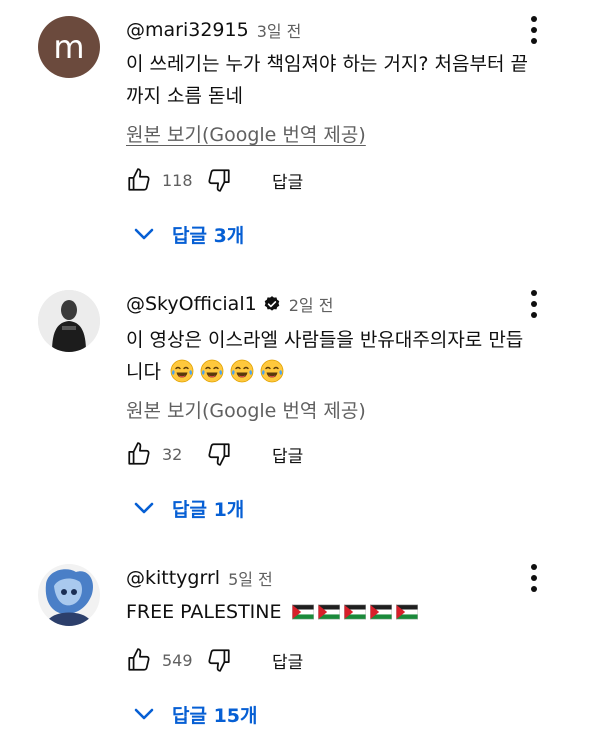  What do you see at coordinates (184, 96) in the screenshot?
I see `comment-text-line: 까지 소름 돋네` at bounding box center [184, 96].